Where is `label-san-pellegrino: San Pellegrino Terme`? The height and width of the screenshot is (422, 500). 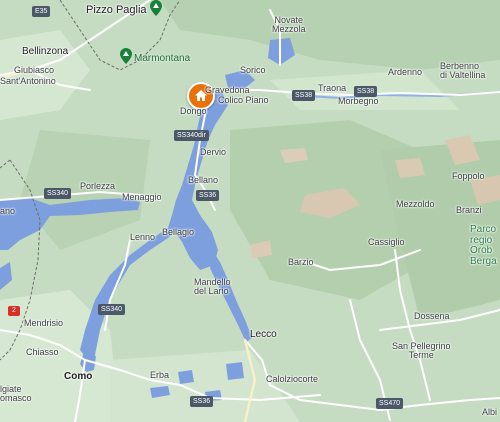 label-san-pellegrino: San Pellegrino Terme is located at coordinates (421, 350).